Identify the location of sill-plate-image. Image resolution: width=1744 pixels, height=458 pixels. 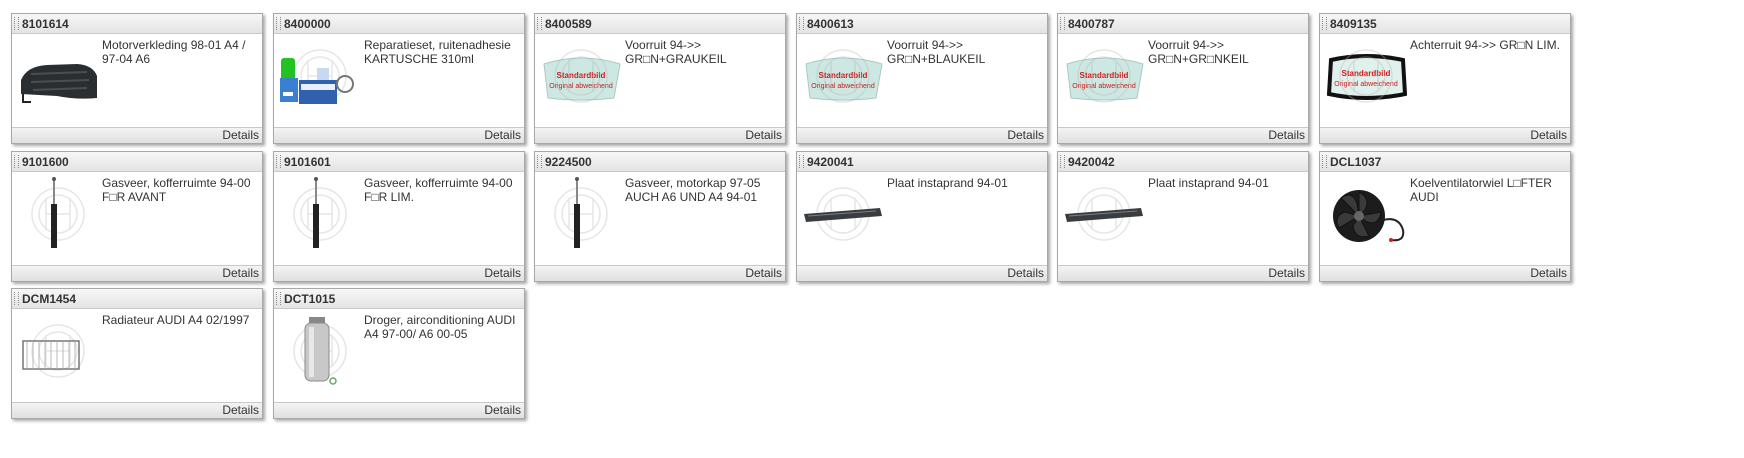
(843, 214).